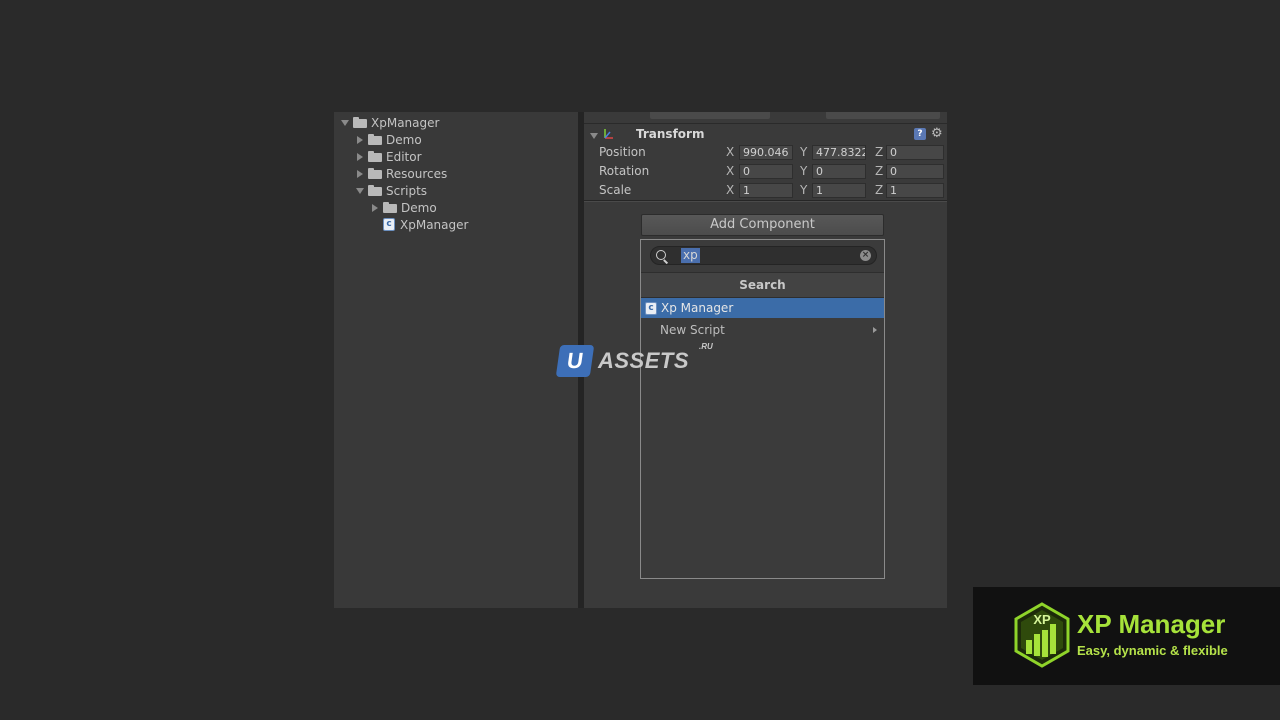 The image size is (1280, 720). Describe the element at coordinates (624, 171) in the screenshot. I see `rotation-label: Rotation` at that location.